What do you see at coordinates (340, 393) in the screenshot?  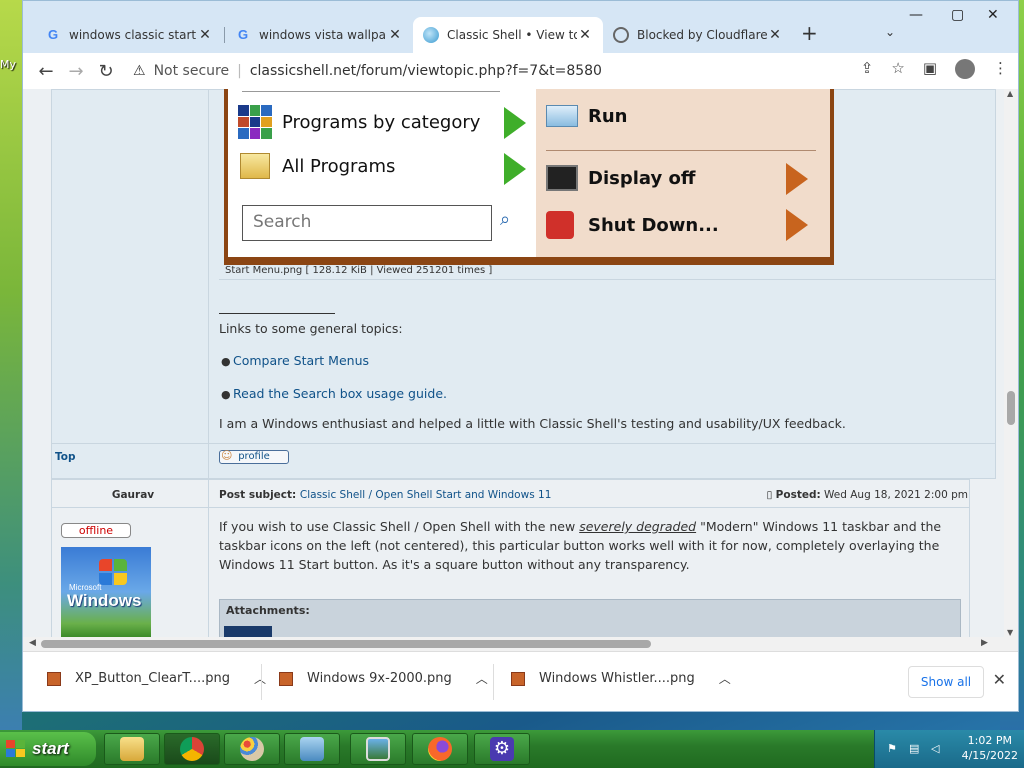 I see `search-guide-link: Read the Search box usage guide.` at bounding box center [340, 393].